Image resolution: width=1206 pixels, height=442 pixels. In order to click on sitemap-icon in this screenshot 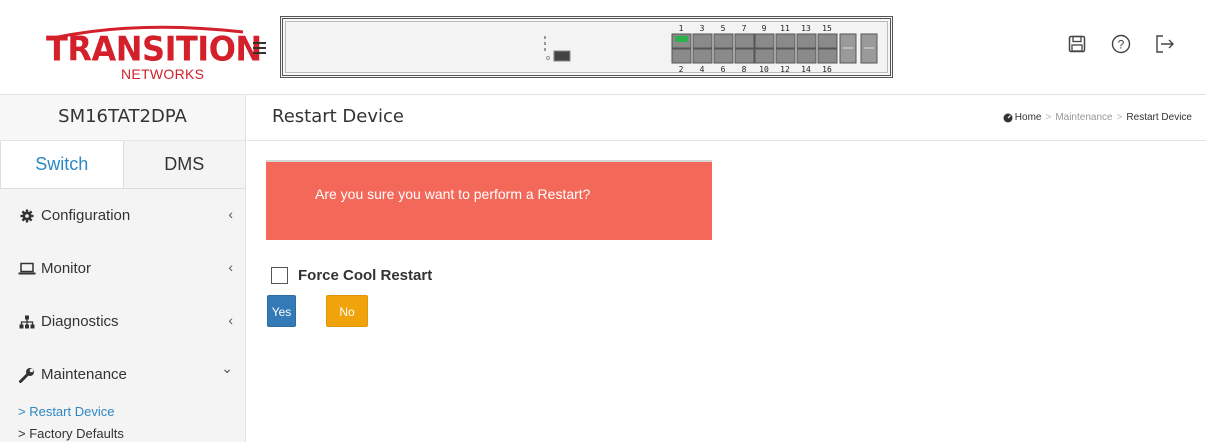, I will do `click(27, 322)`.